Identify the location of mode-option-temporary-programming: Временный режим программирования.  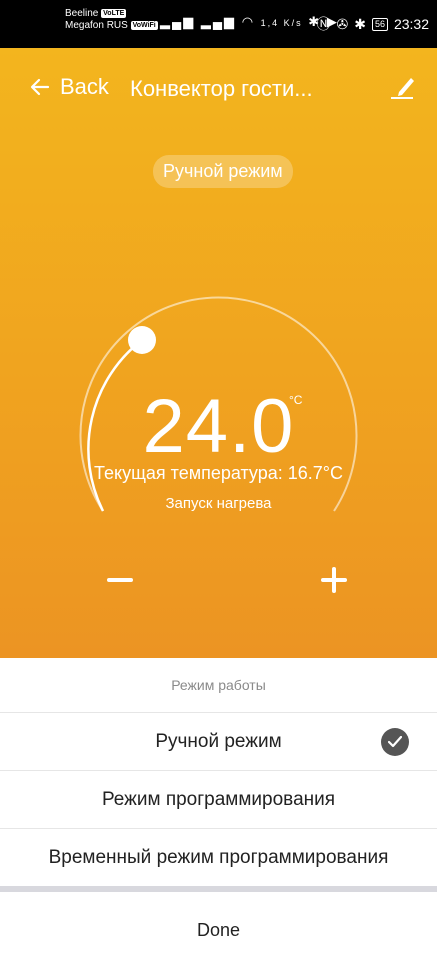
(218, 857).